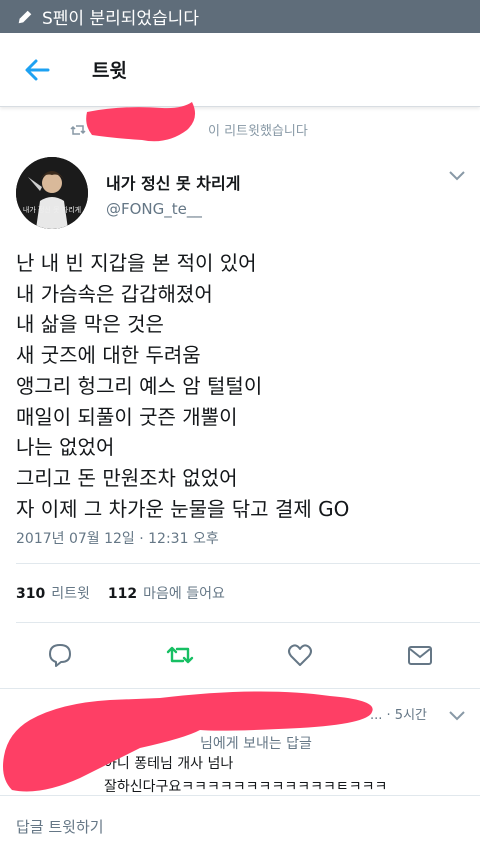  I want to click on tweet-line: 자 이제 그 차가운 눈물을 닦고 결제 GO, so click(183, 508).